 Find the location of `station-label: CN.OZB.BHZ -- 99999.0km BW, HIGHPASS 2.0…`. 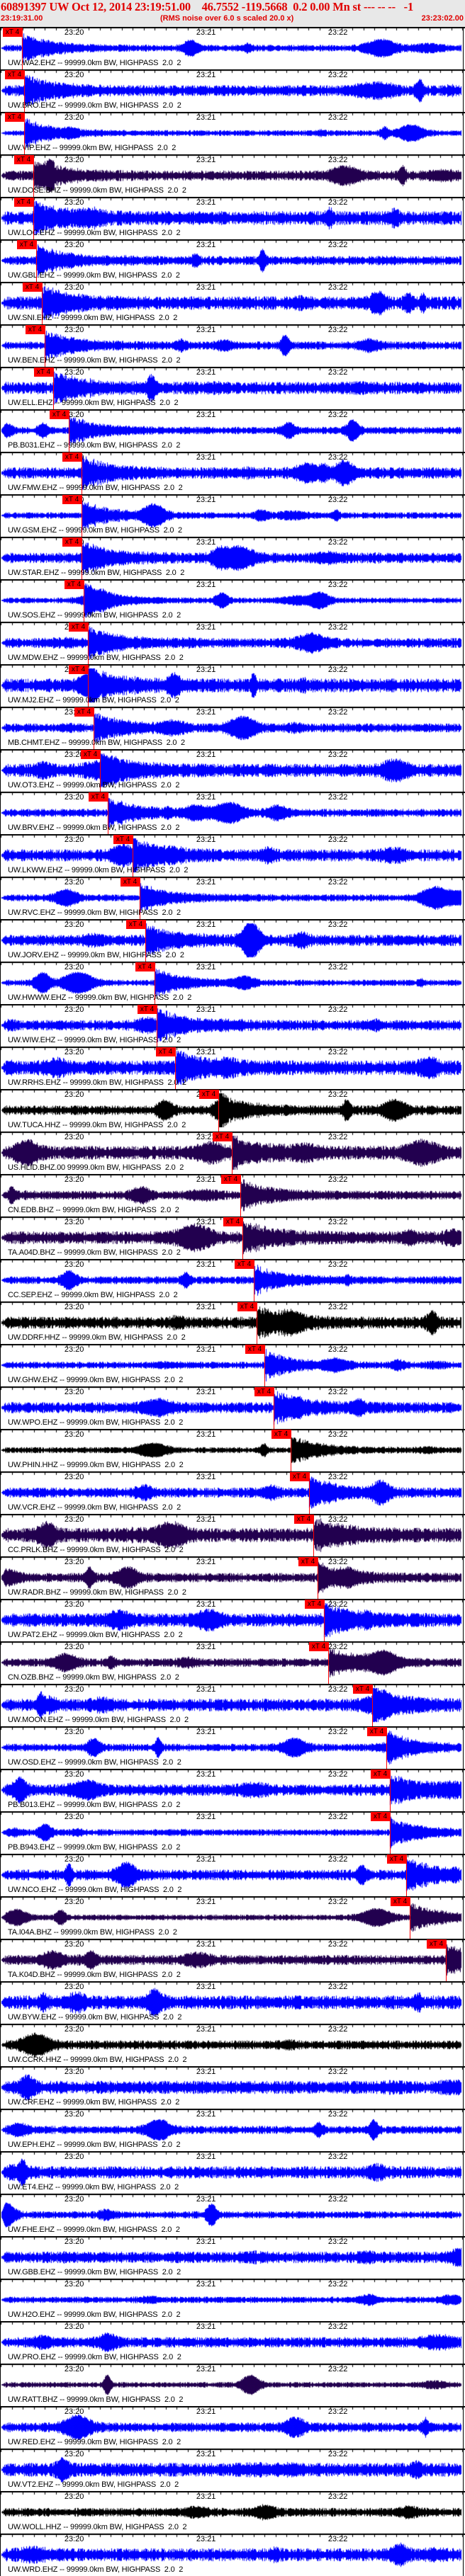

station-label: CN.OZB.BHZ -- 99999.0km BW, HIGHPASS 2.0… is located at coordinates (93, 1677).